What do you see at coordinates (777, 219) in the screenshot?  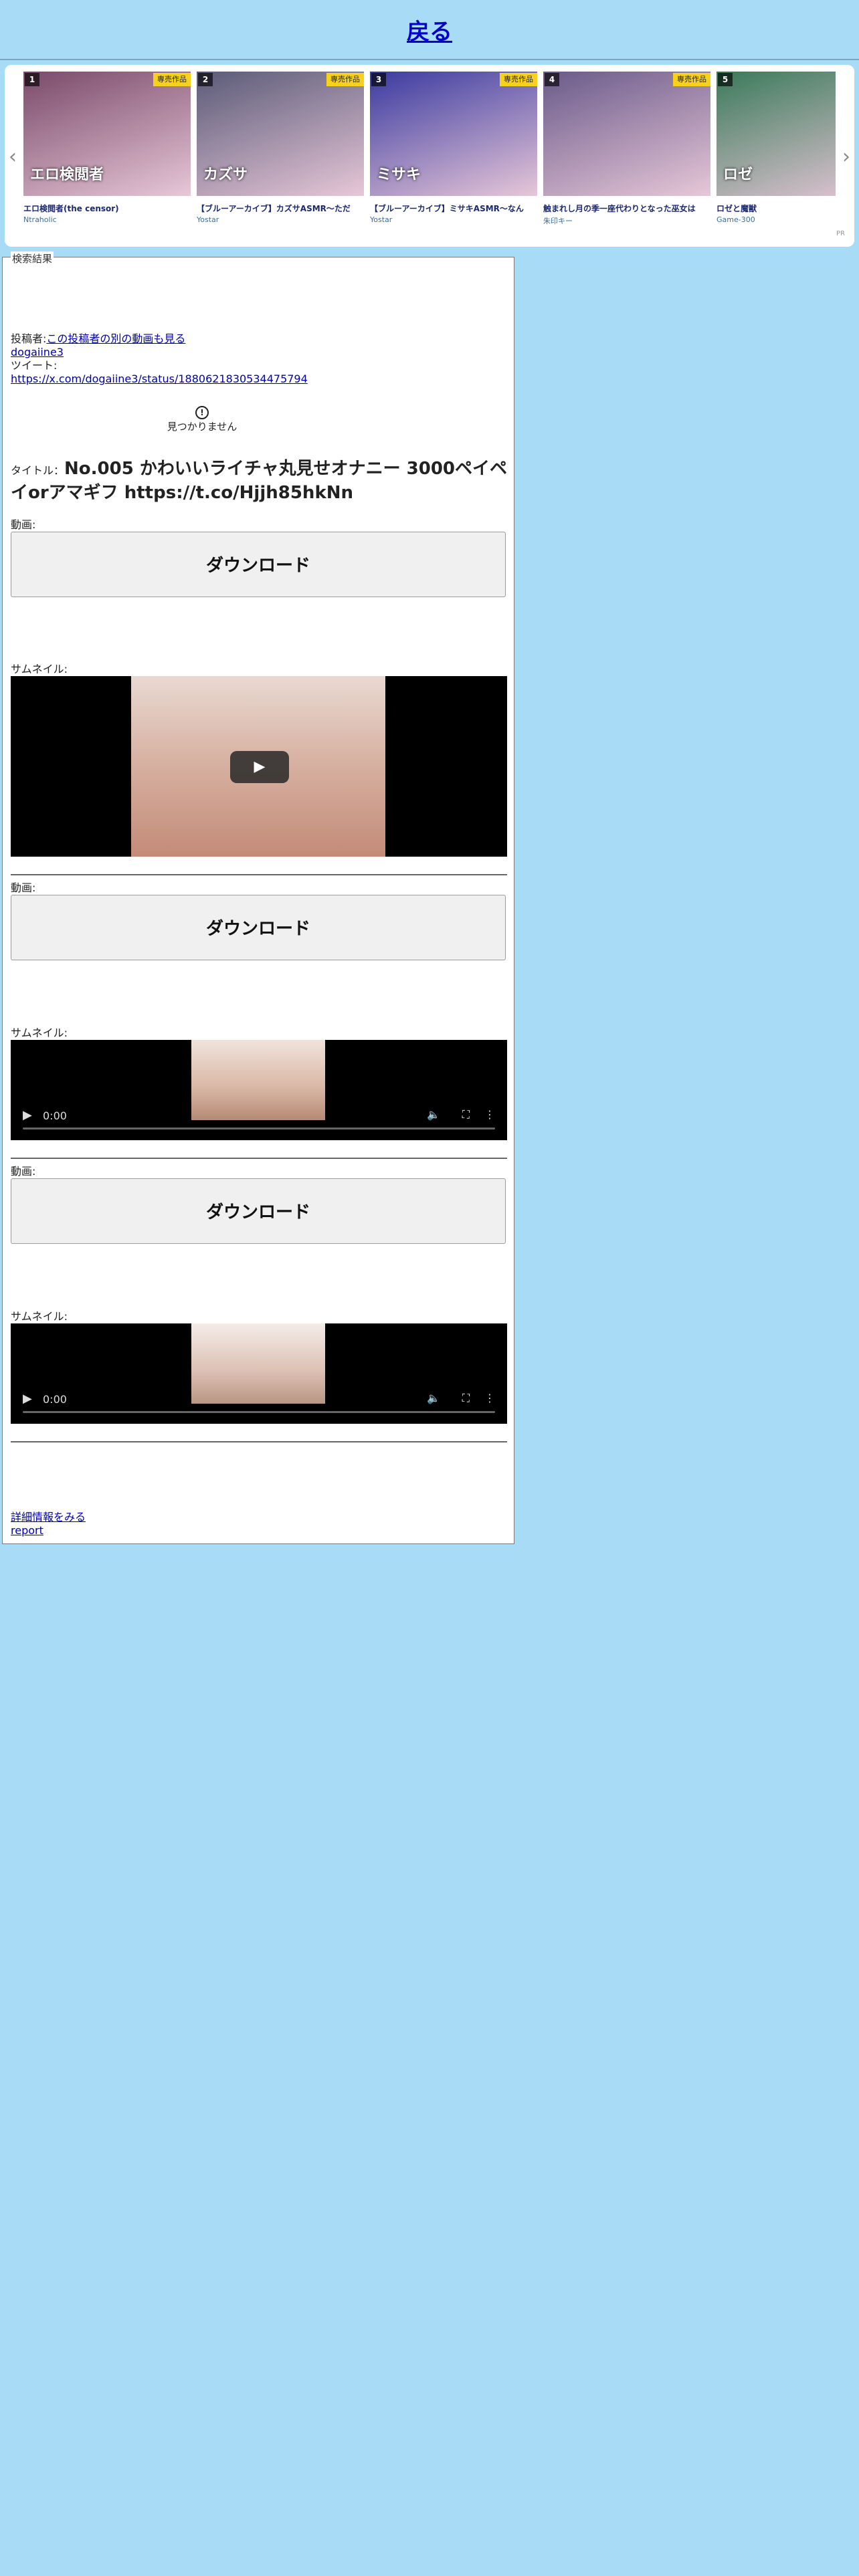 I see `carousel-card-maker: Game-300` at bounding box center [777, 219].